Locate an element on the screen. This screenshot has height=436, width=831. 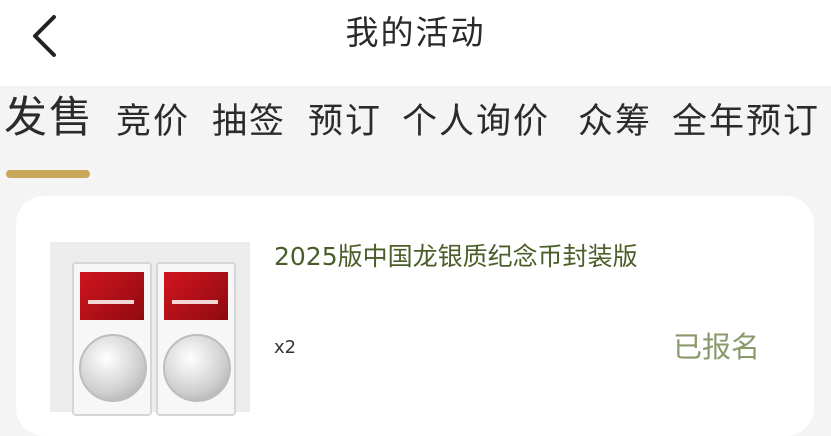
status-badge: 已报名 is located at coordinates (716, 347).